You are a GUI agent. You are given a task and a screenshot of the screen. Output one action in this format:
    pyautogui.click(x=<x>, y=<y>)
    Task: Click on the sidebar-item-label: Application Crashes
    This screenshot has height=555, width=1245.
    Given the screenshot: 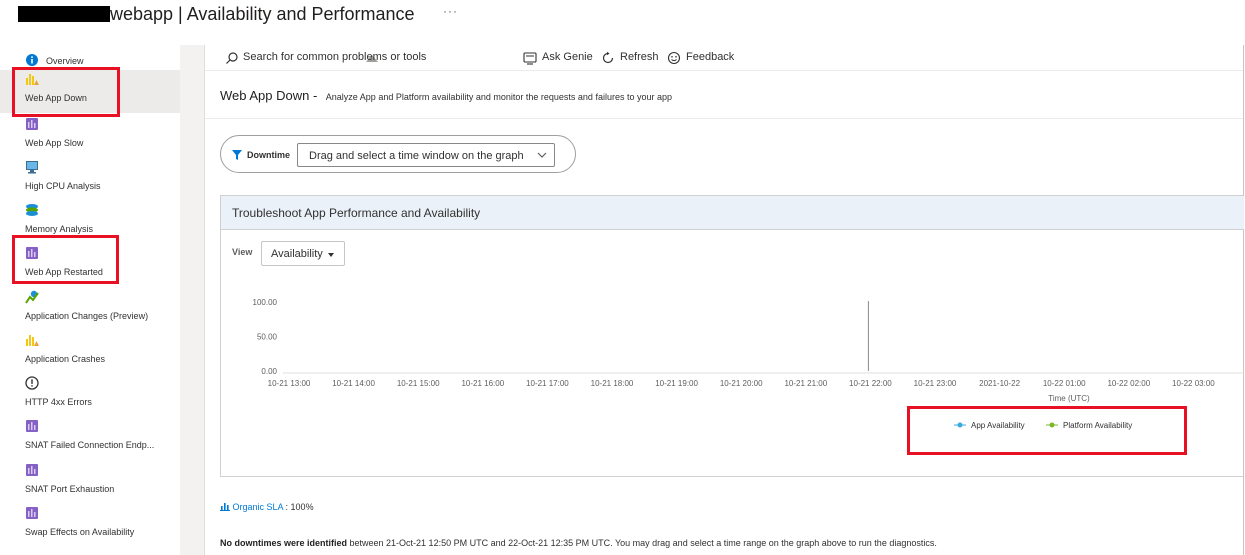 What is the action you would take?
    pyautogui.click(x=65, y=359)
    